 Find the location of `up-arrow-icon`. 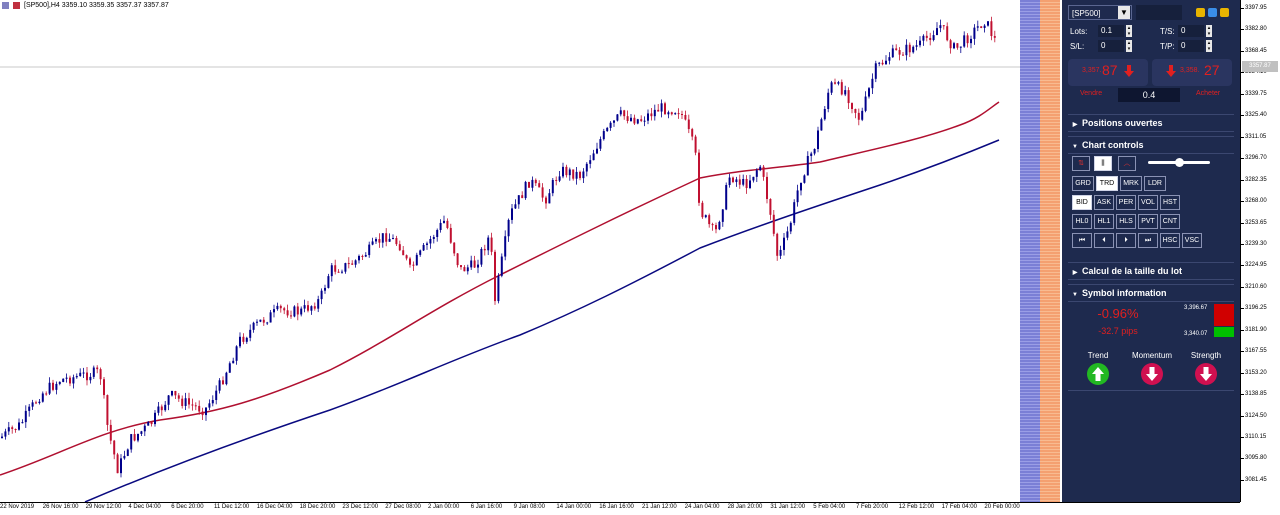

up-arrow-icon is located at coordinates (1098, 374).